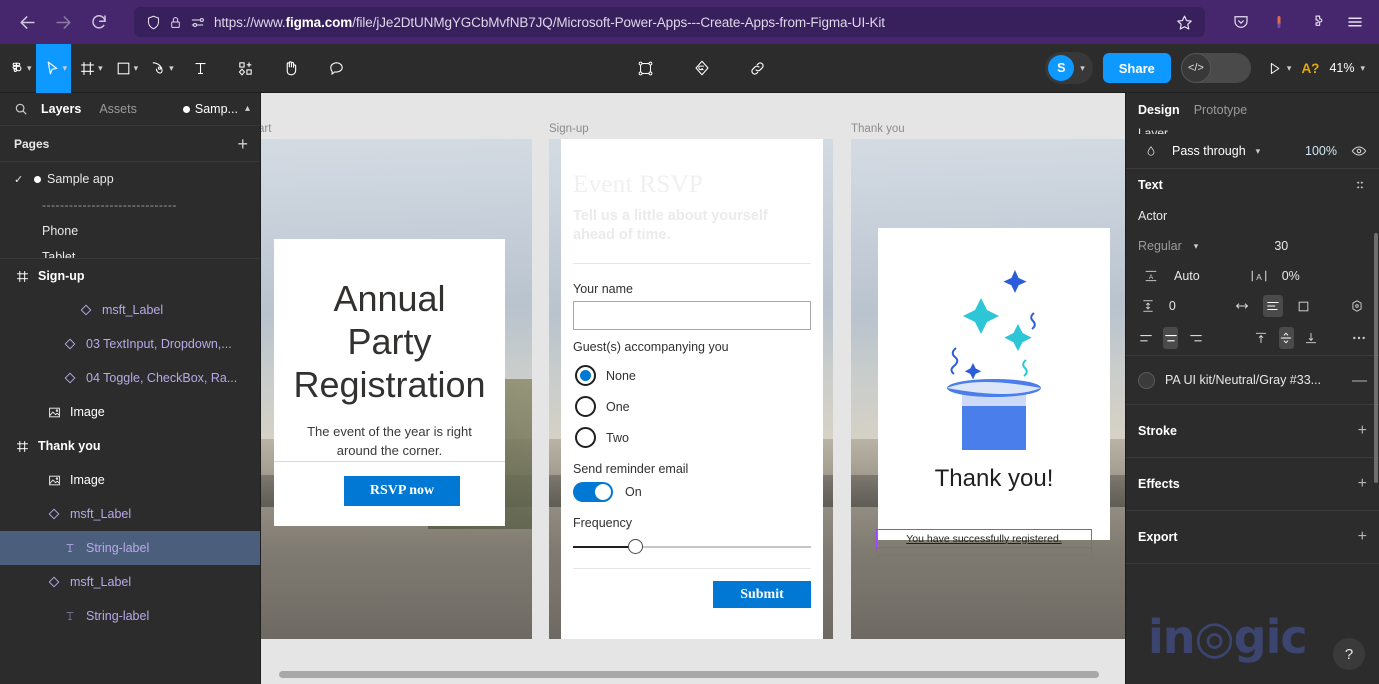  I want to click on frame-label-signup: Sign-up, so click(569, 129).